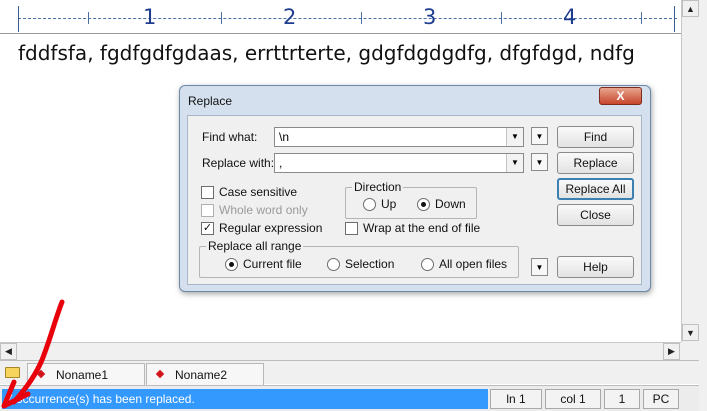  I want to click on replace-with-value: ,, so click(281, 163).